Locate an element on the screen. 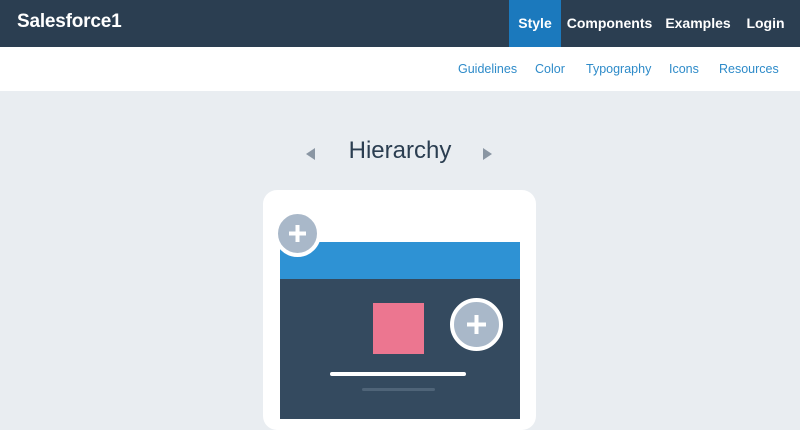  subnav-resources: Resources is located at coordinates (749, 69).